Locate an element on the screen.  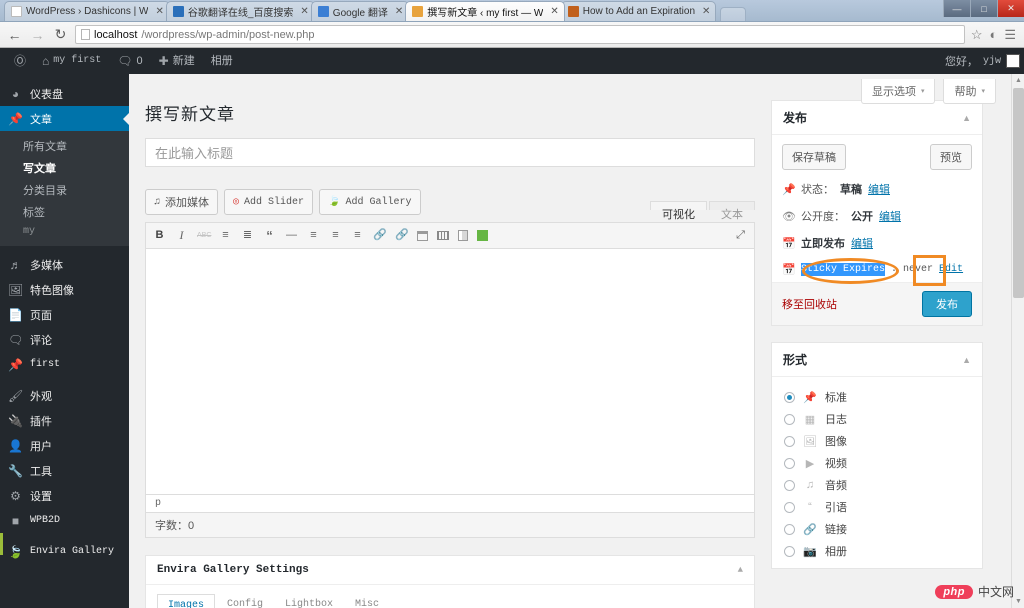
unordered-list-icon: ≡ is located at coordinates (225, 235).